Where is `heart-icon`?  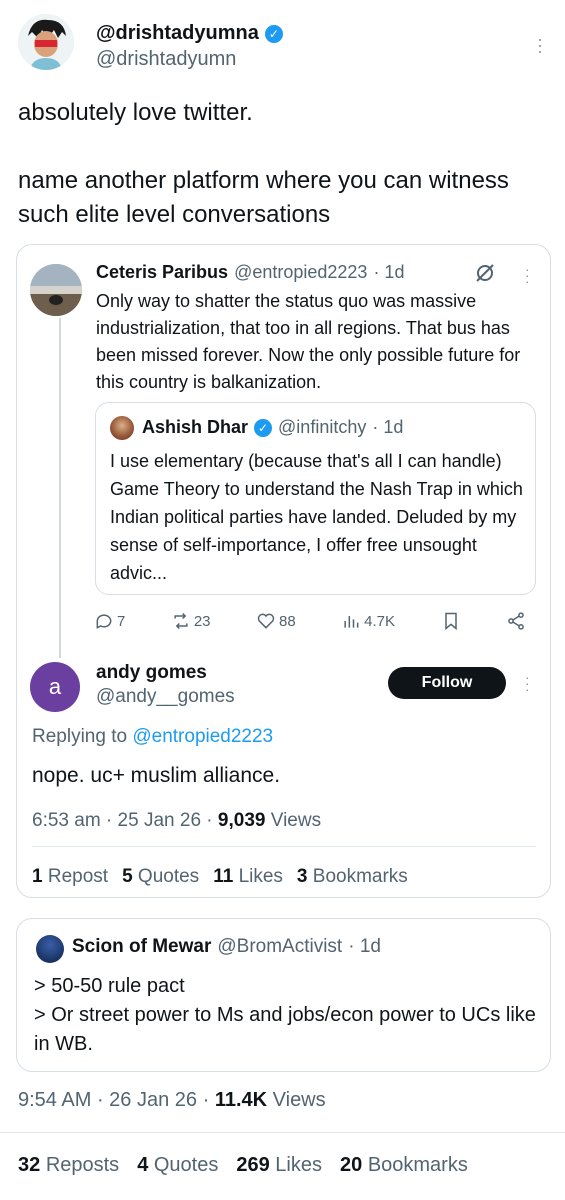
heart-icon is located at coordinates (266, 621).